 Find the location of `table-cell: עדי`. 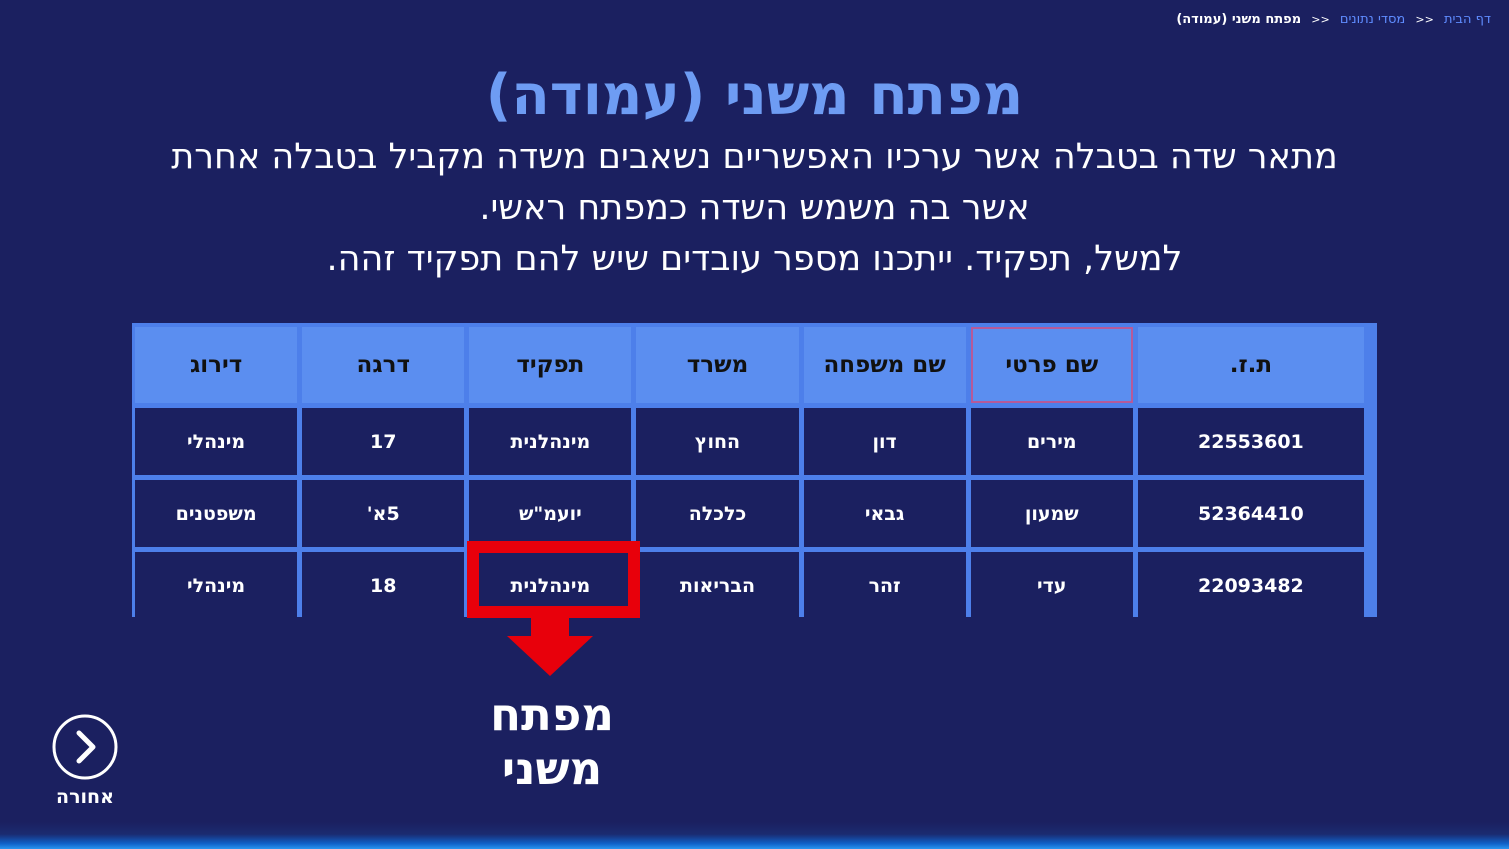

table-cell: עדי is located at coordinates (1051, 585).